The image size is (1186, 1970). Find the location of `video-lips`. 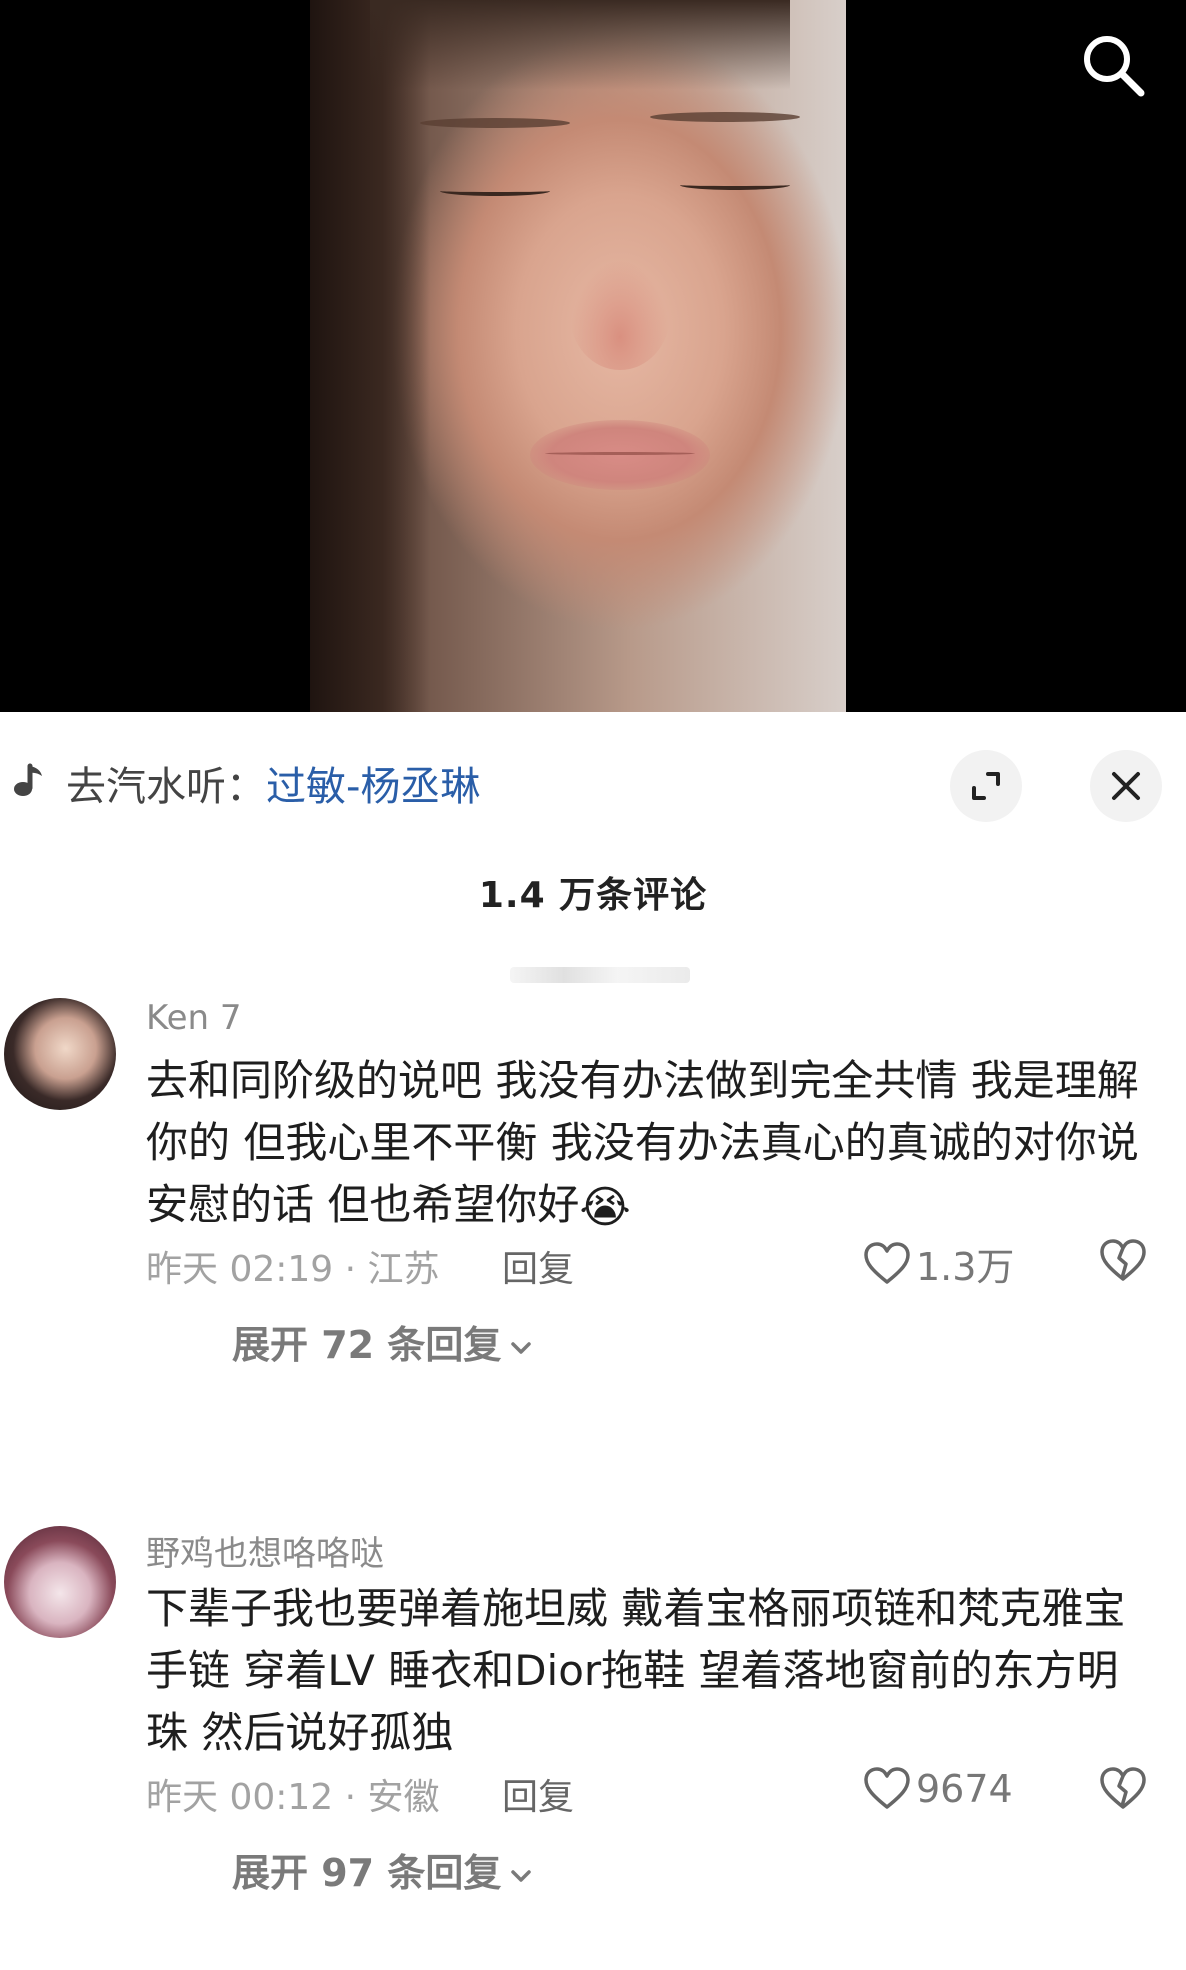

video-lips is located at coordinates (620, 455).